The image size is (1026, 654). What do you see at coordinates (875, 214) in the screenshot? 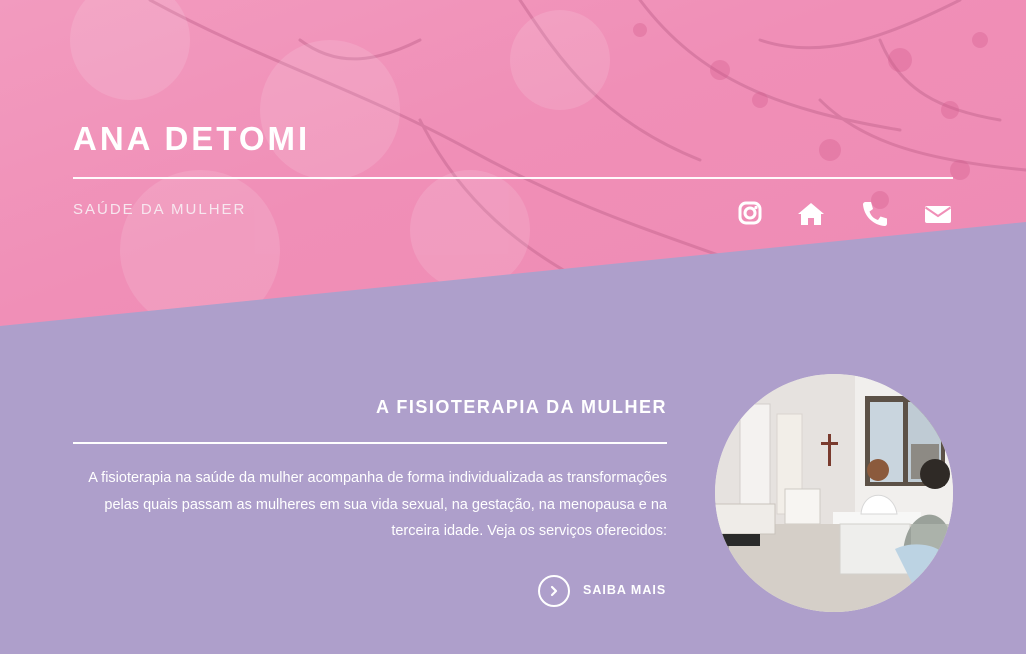
I see `phone-icon` at bounding box center [875, 214].